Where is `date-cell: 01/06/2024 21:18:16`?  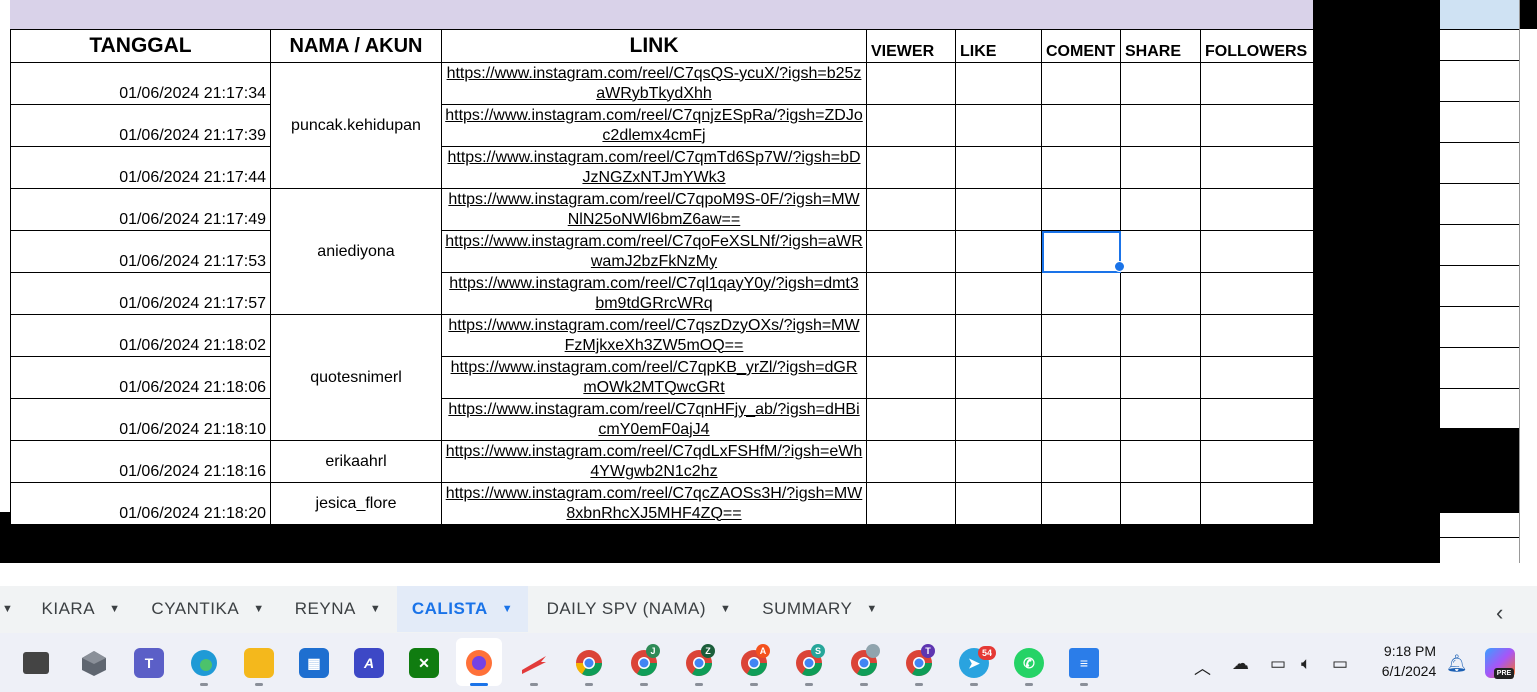
date-cell: 01/06/2024 21:18:16 is located at coordinates (140, 461).